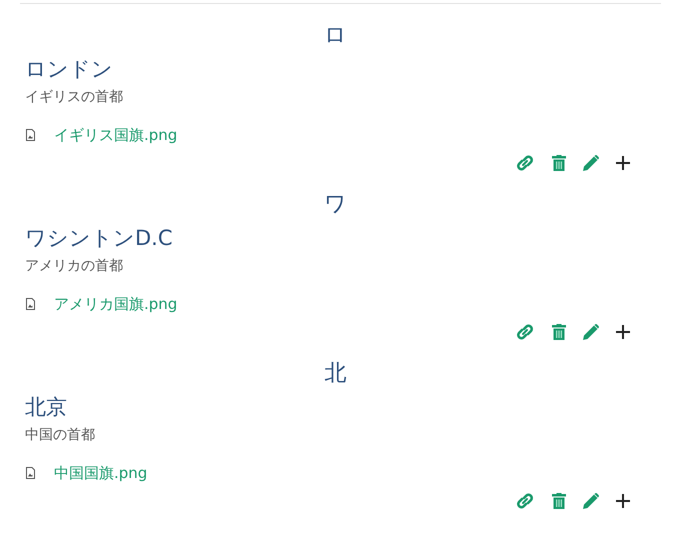 The width and height of the screenshot is (681, 540). What do you see at coordinates (336, 374) in the screenshot?
I see `section-heading: 北` at bounding box center [336, 374].